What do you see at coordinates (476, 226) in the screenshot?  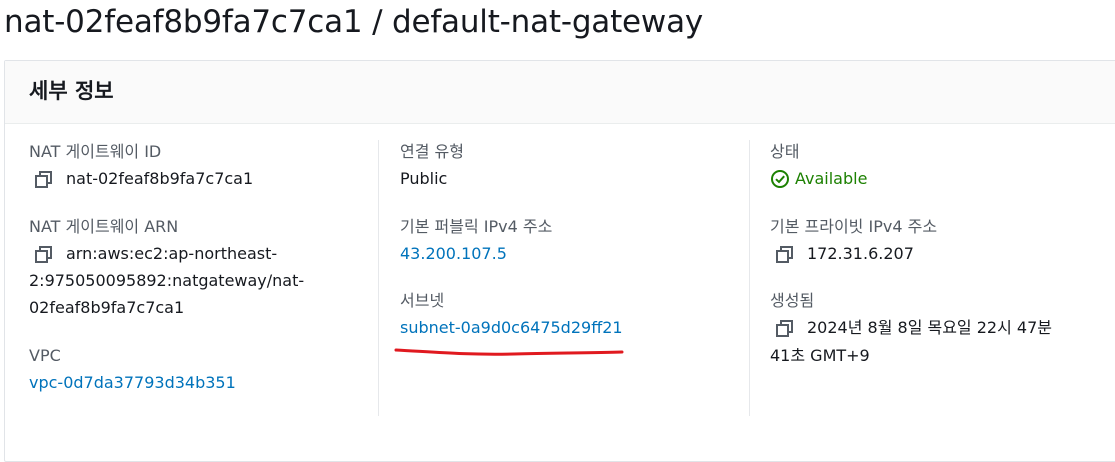 I see `public-ip-label: 기본 퍼블릭 IPv4 주소` at bounding box center [476, 226].